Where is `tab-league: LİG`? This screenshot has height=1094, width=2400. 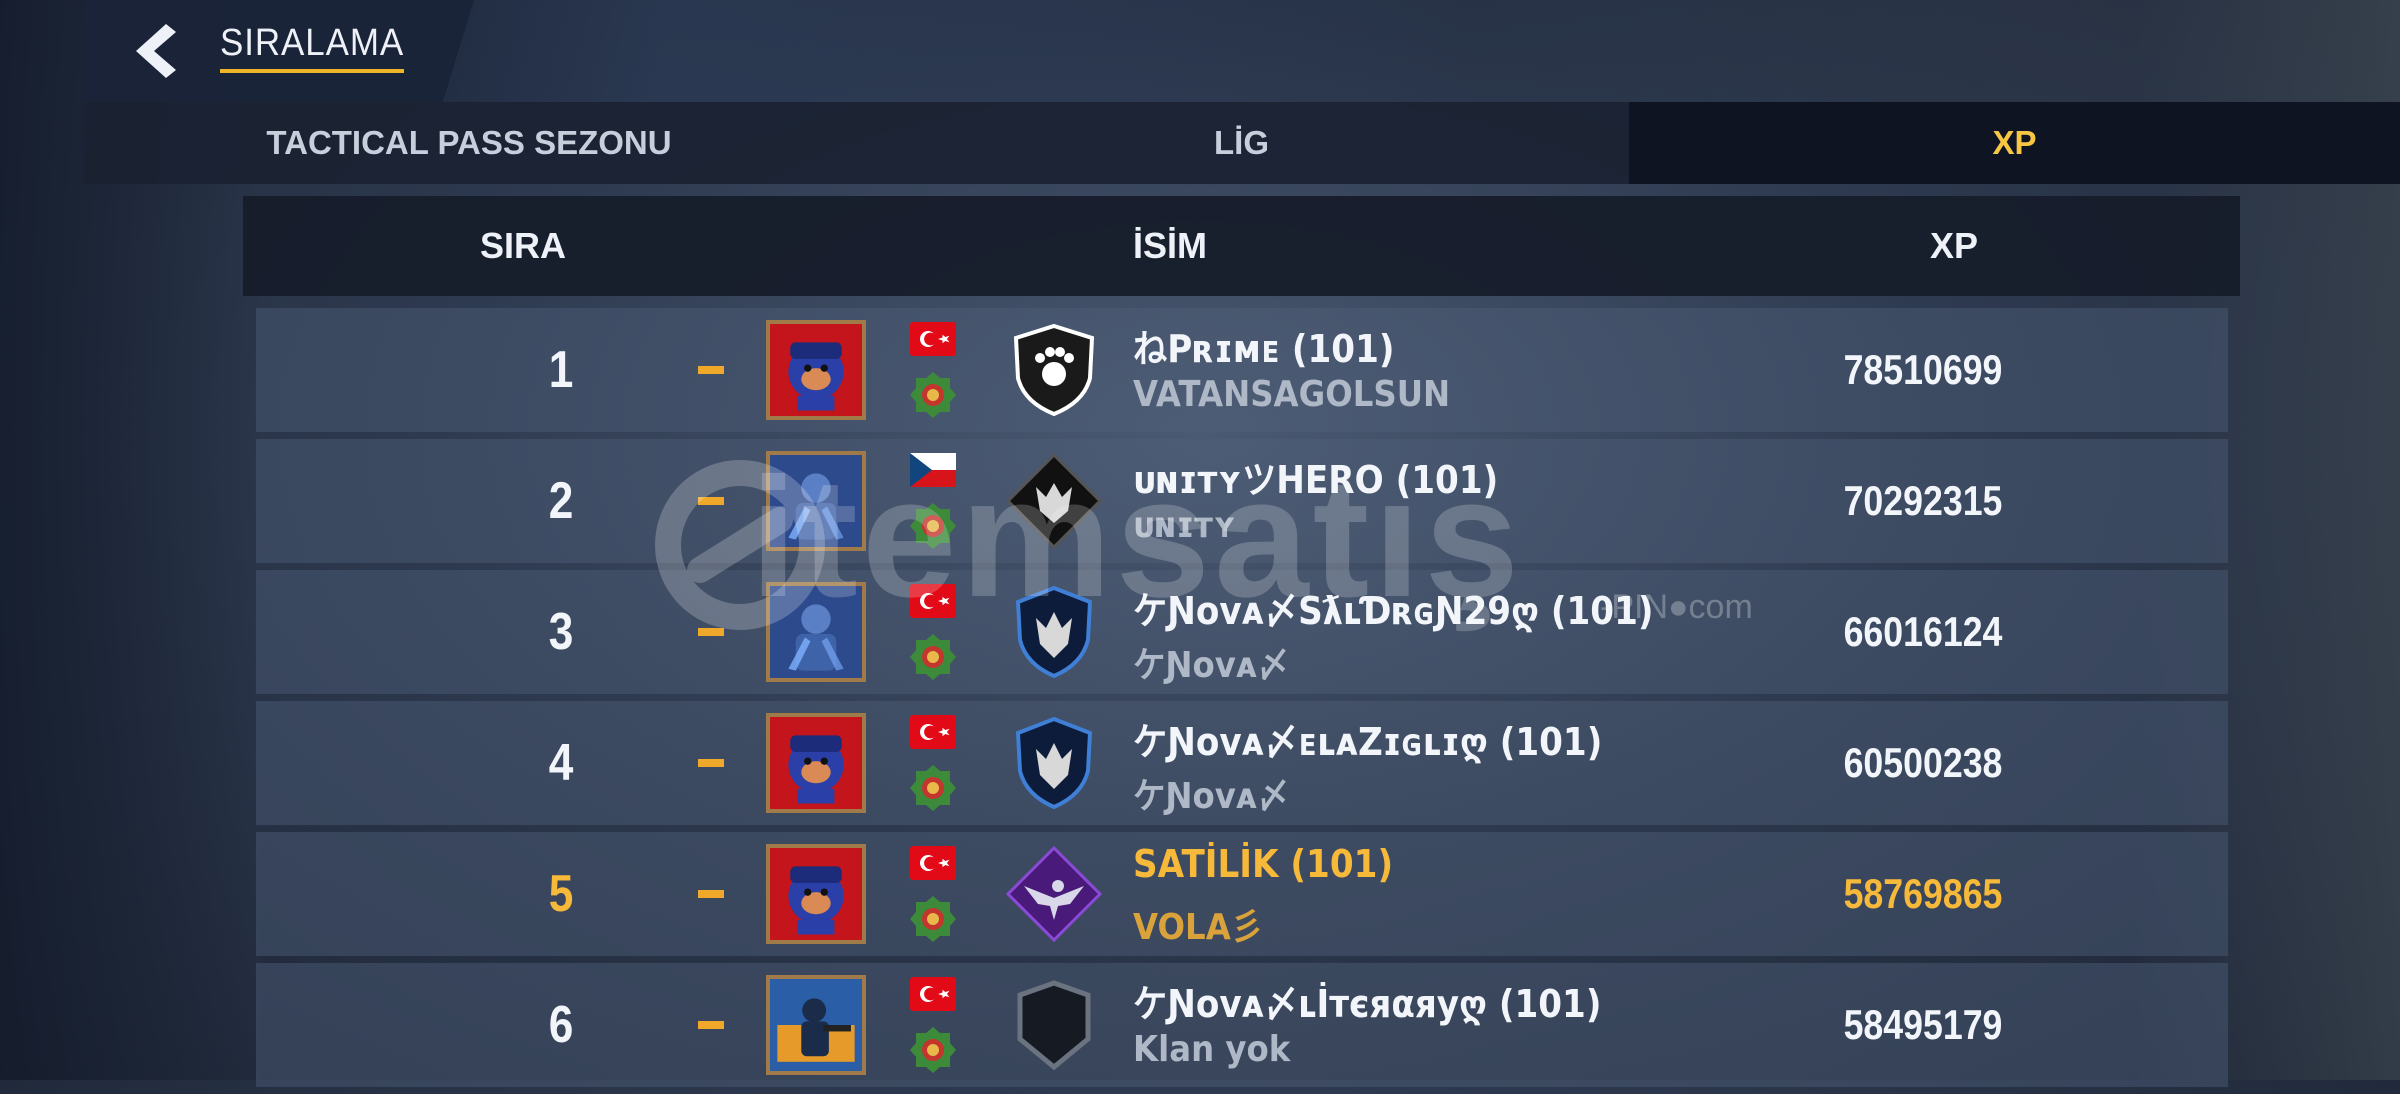
tab-league: LİG is located at coordinates (1241, 143).